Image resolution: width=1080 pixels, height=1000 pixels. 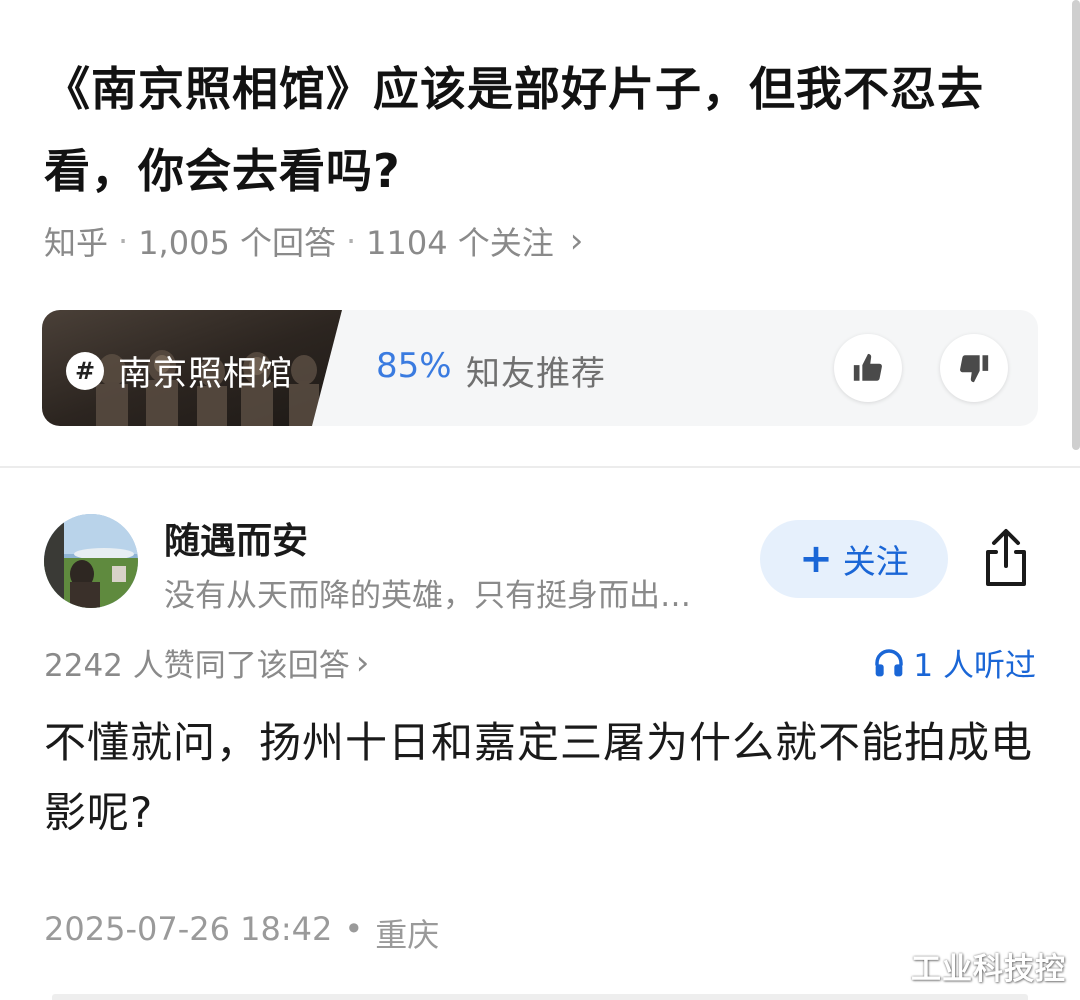 I want to click on topic-tag: # 南京照相馆, so click(x=179, y=370).